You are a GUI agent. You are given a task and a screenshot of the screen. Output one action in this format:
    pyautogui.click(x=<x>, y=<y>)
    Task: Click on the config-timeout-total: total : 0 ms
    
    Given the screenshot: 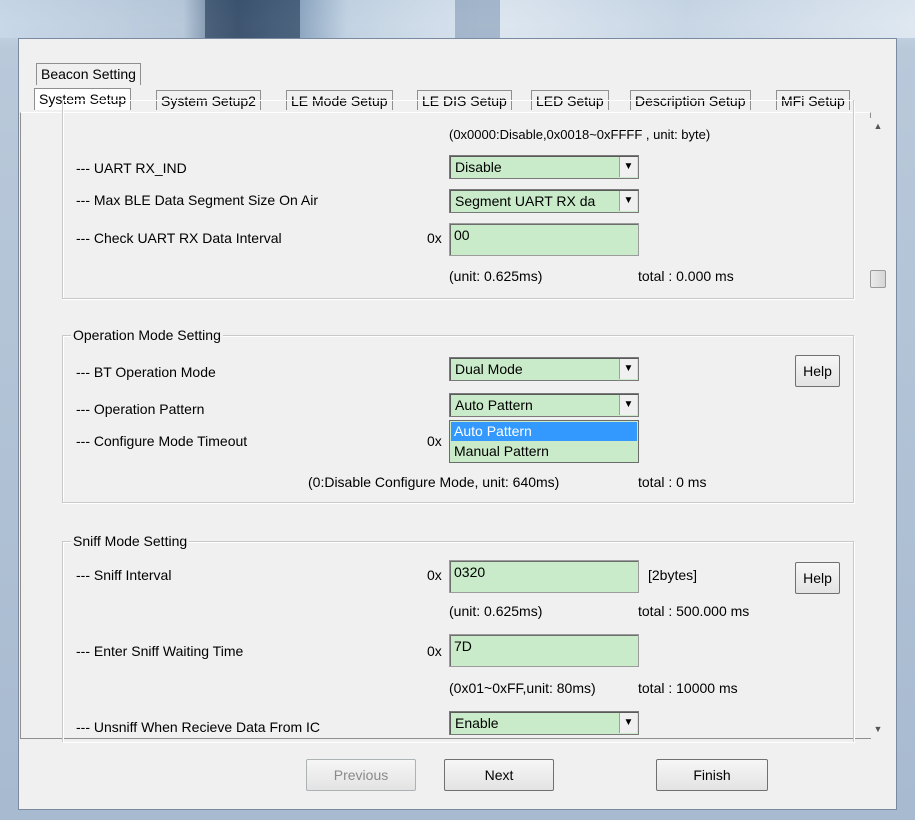 What is the action you would take?
    pyautogui.click(x=672, y=482)
    